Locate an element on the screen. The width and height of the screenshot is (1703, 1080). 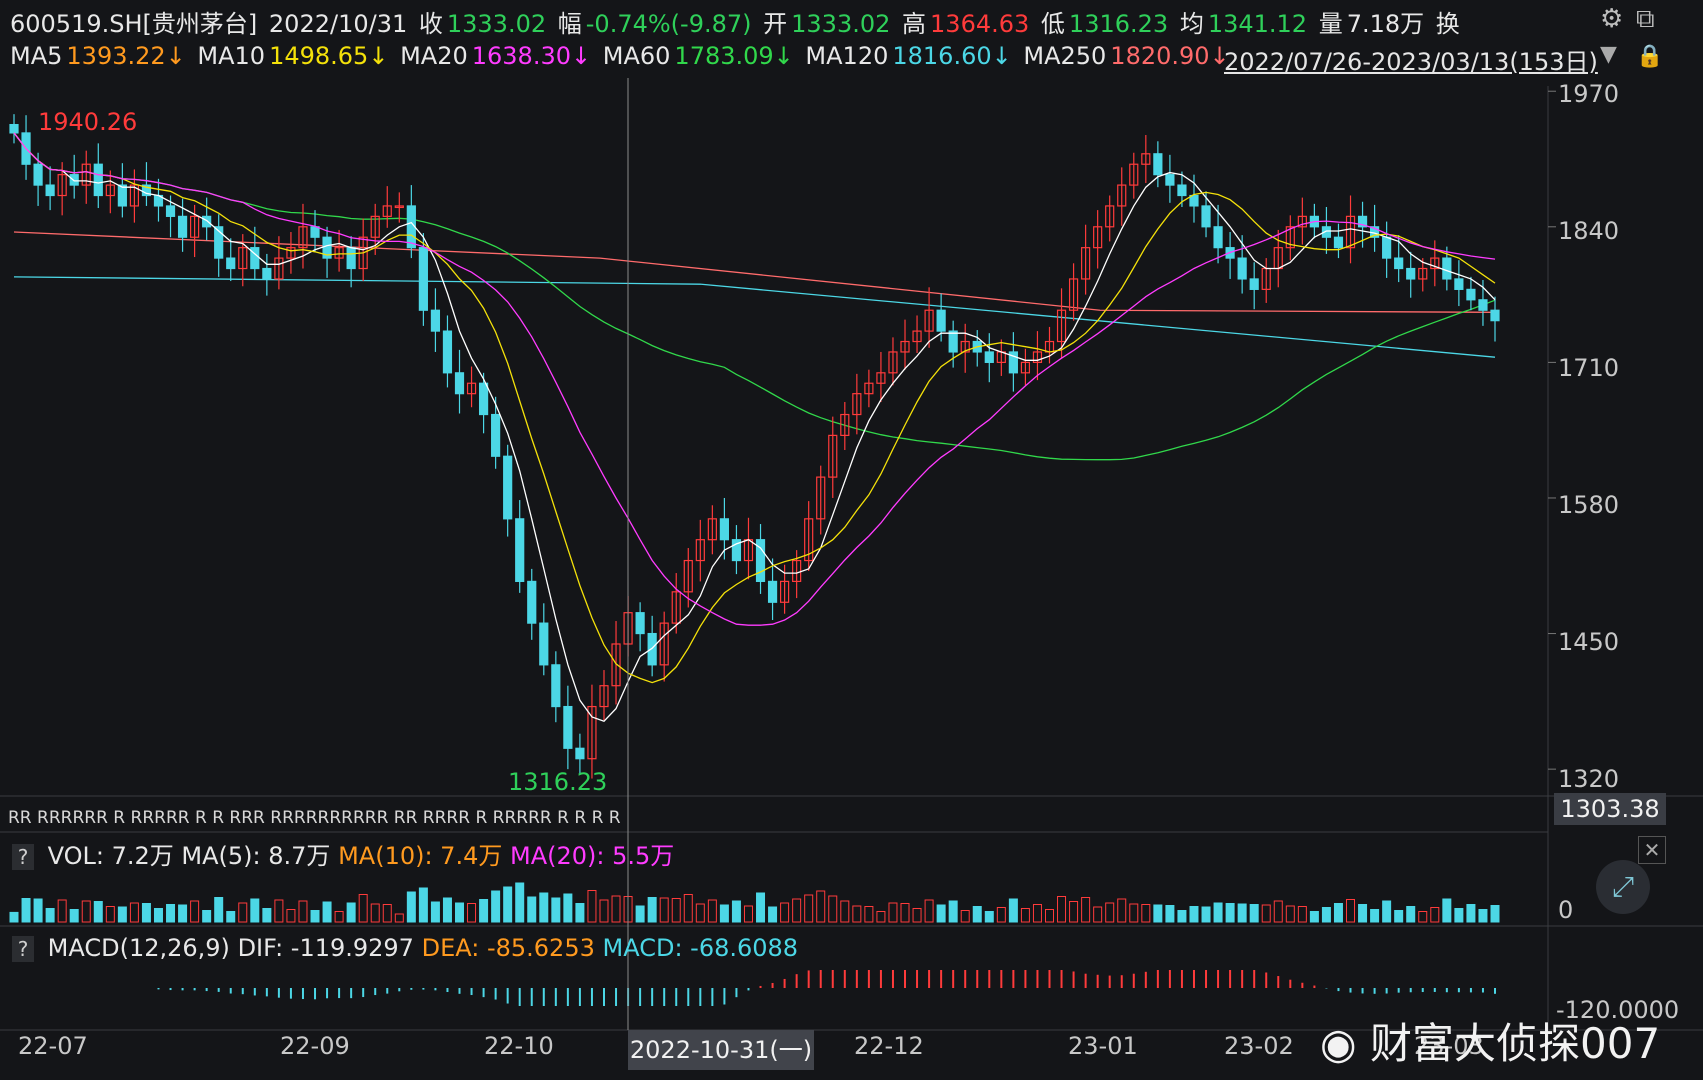
macd-dea: DEA: -85.6253 is located at coordinates (508, 948).